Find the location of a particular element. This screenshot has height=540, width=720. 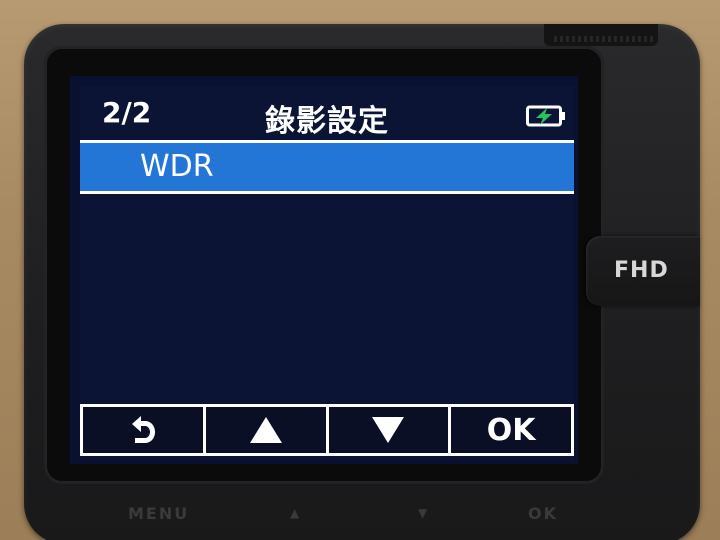

fhd-button-label: FHD is located at coordinates (641, 270).